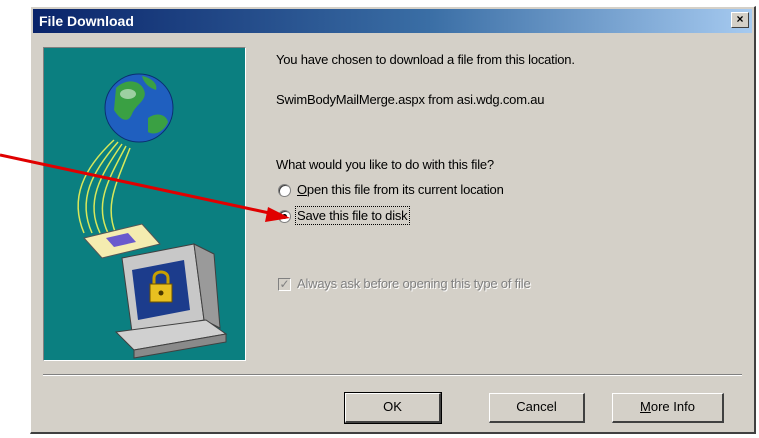 This screenshot has width=759, height=438. I want to click on illustration-art, so click(152, 216).